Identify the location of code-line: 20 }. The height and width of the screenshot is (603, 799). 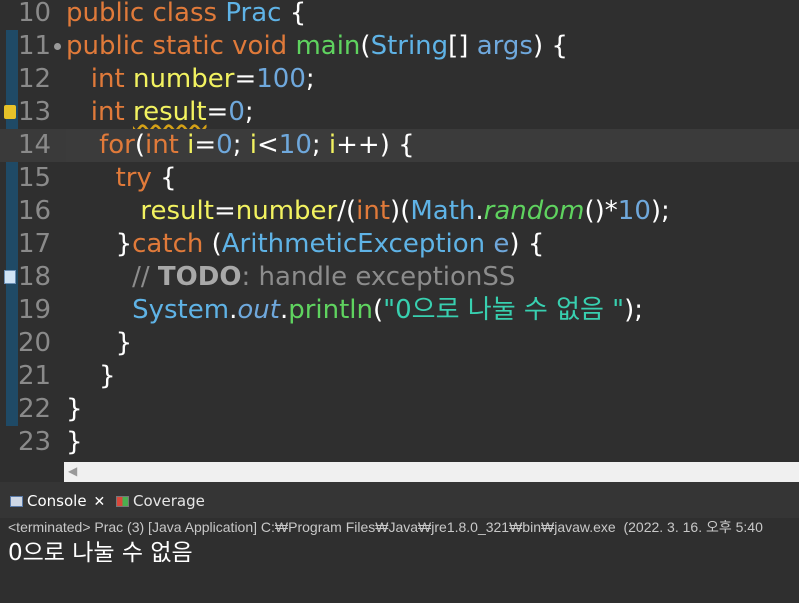
(399, 343).